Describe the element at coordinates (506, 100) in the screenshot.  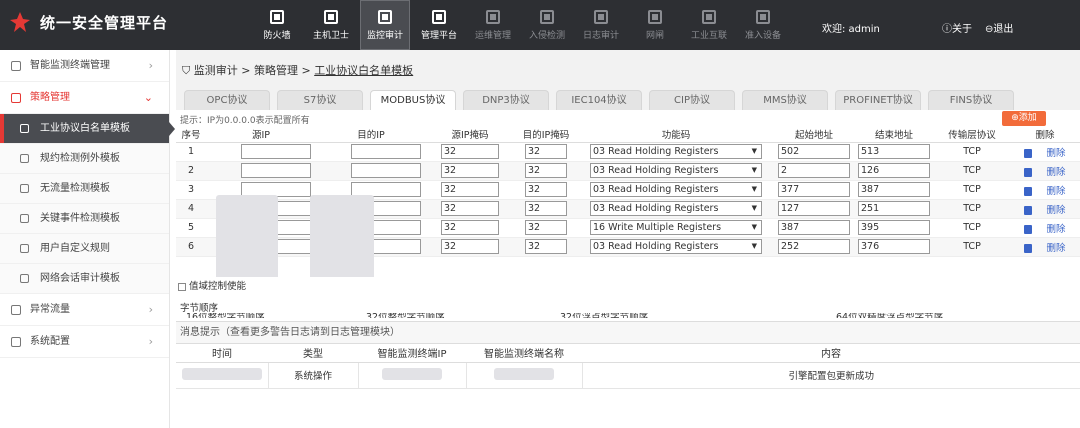
I see `tab-3: DNP3协议` at that location.